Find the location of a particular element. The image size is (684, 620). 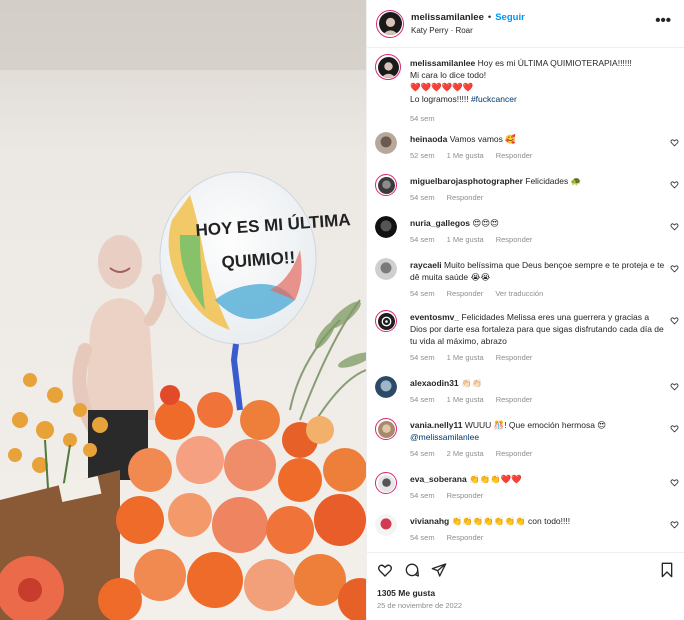

comment-text: 👏👏👏👏👏👏👏 con todo!!!! is located at coordinates (511, 521).